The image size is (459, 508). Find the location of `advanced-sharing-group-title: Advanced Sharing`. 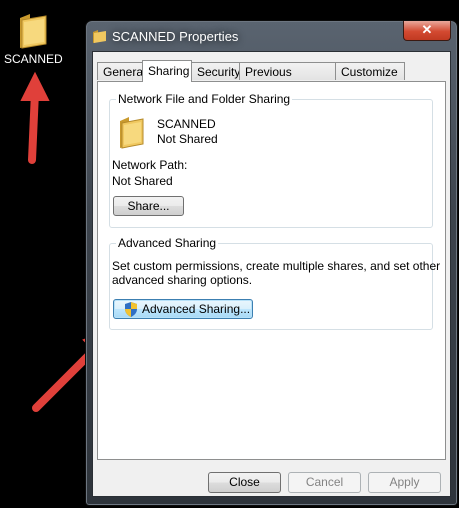

advanced-sharing-group-title: Advanced Sharing is located at coordinates (167, 243).